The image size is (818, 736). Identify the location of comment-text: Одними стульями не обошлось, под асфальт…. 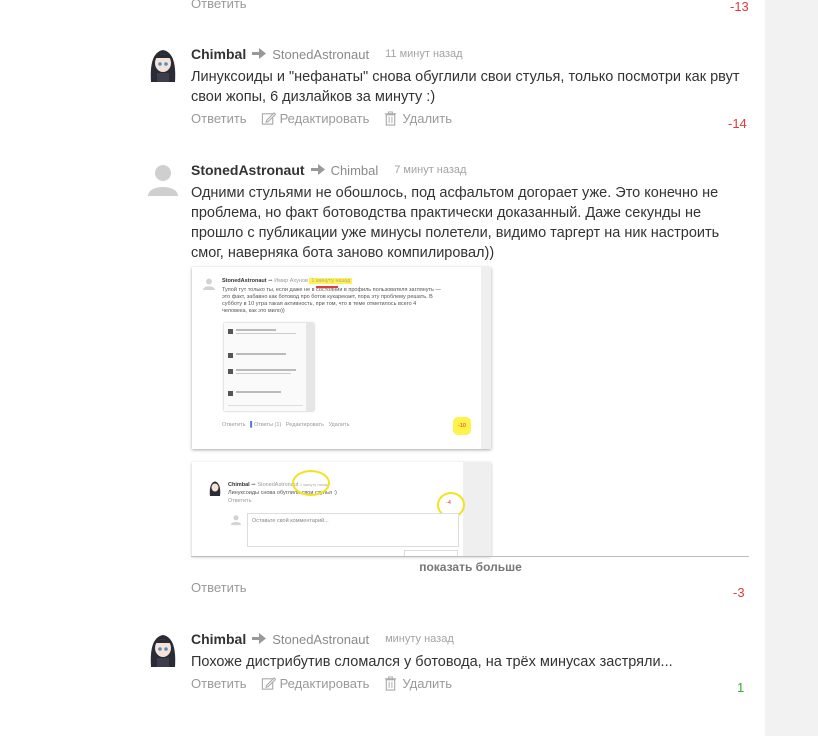
(455, 223).